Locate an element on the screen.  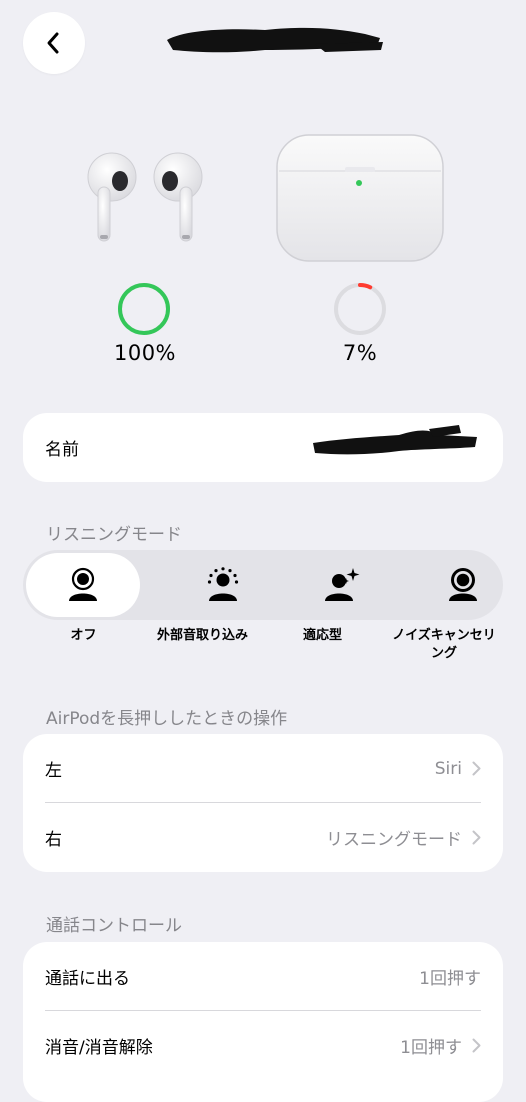
mode-off-button is located at coordinates (83, 585).